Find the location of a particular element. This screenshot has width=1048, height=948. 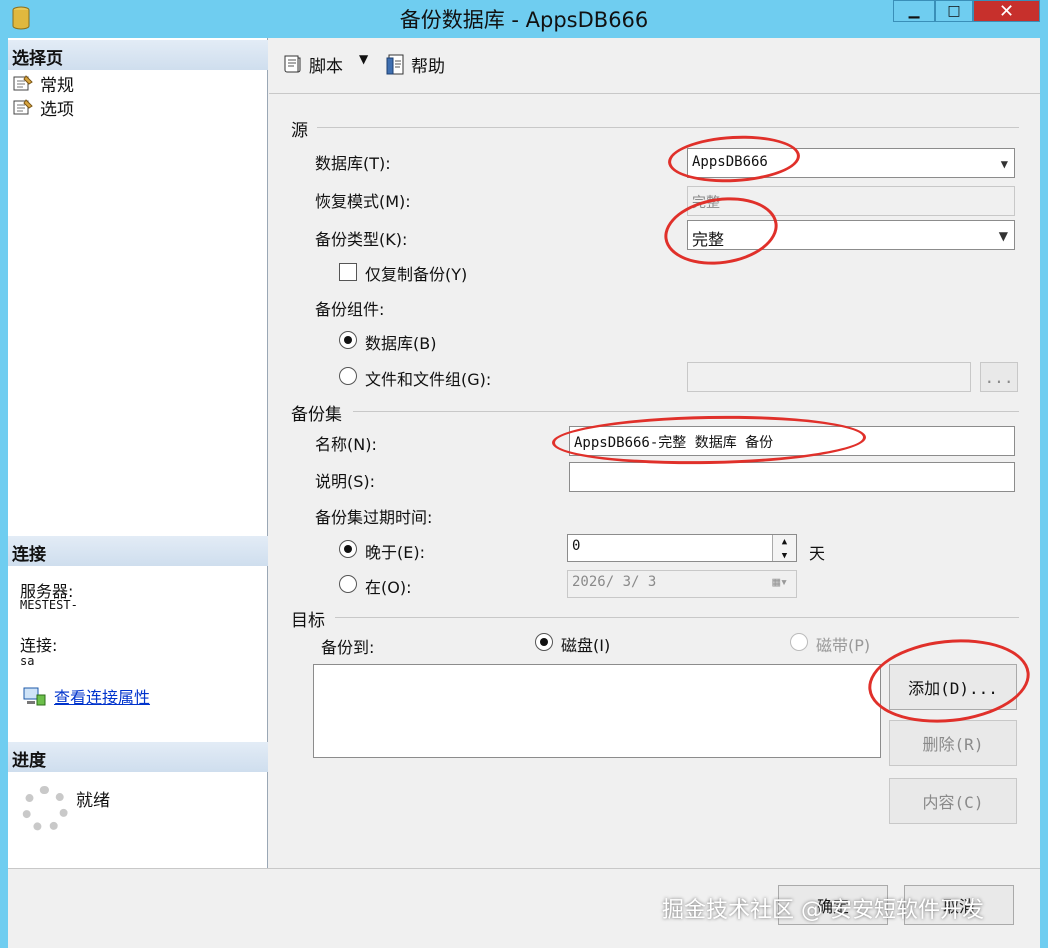

database-dropdown: AppsDB666 ▼ is located at coordinates (851, 163).